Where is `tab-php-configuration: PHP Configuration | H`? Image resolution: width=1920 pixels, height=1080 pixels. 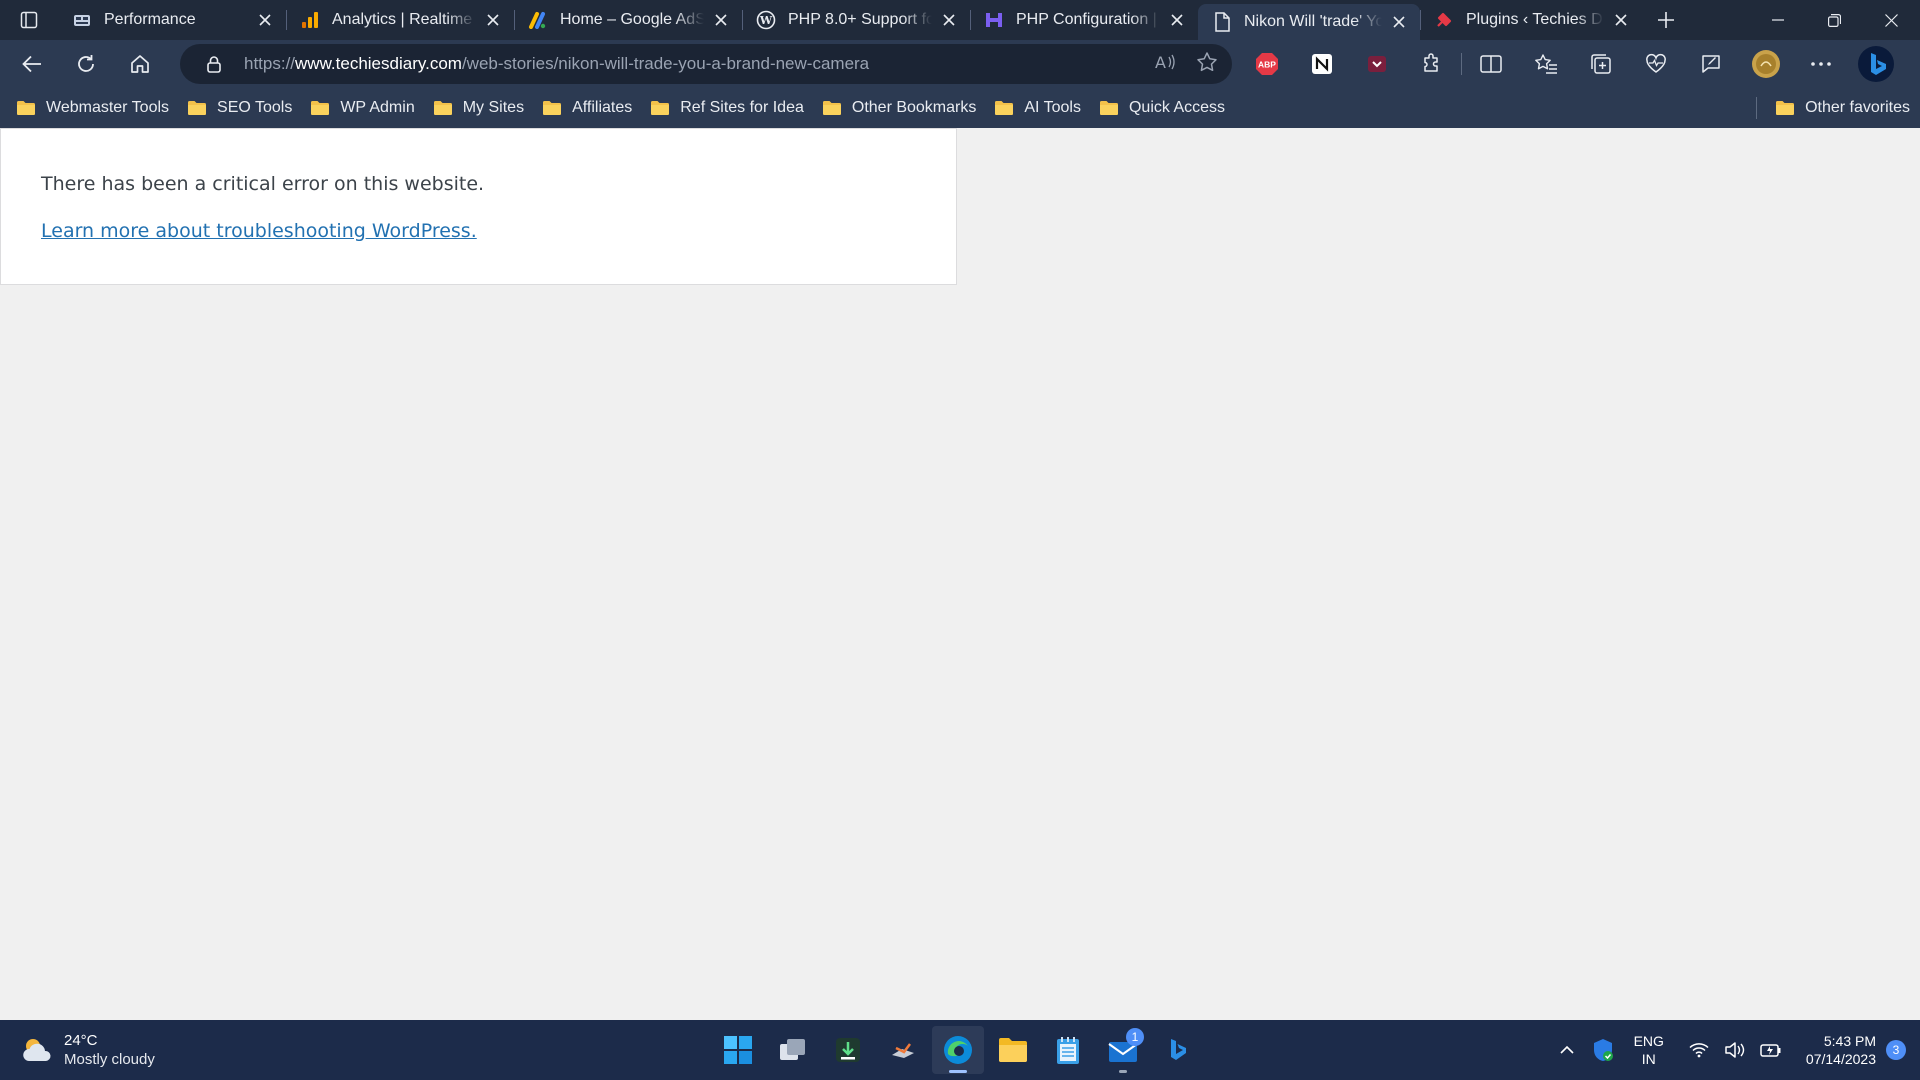
tab-php-configuration: PHP Configuration | H is located at coordinates (1084, 20).